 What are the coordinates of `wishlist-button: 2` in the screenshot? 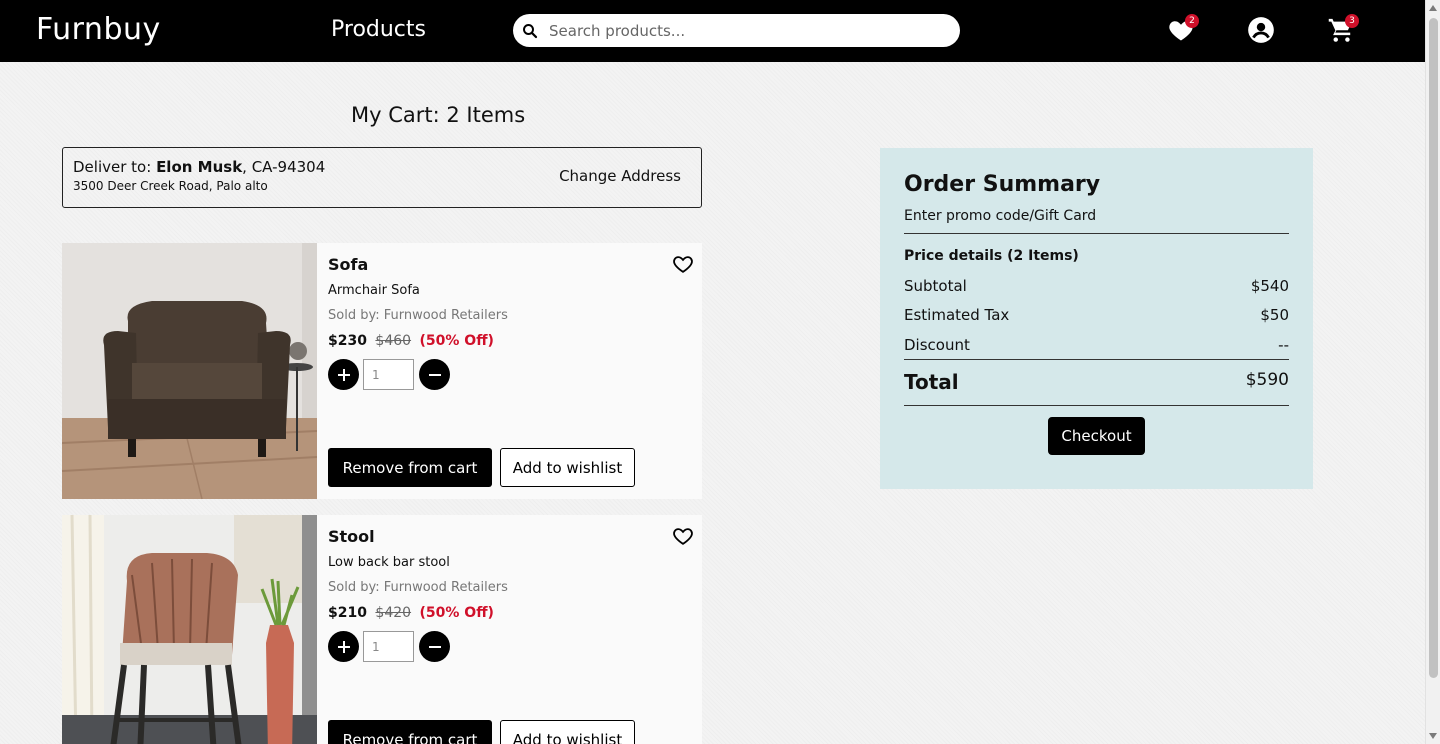 It's located at (1183, 30).